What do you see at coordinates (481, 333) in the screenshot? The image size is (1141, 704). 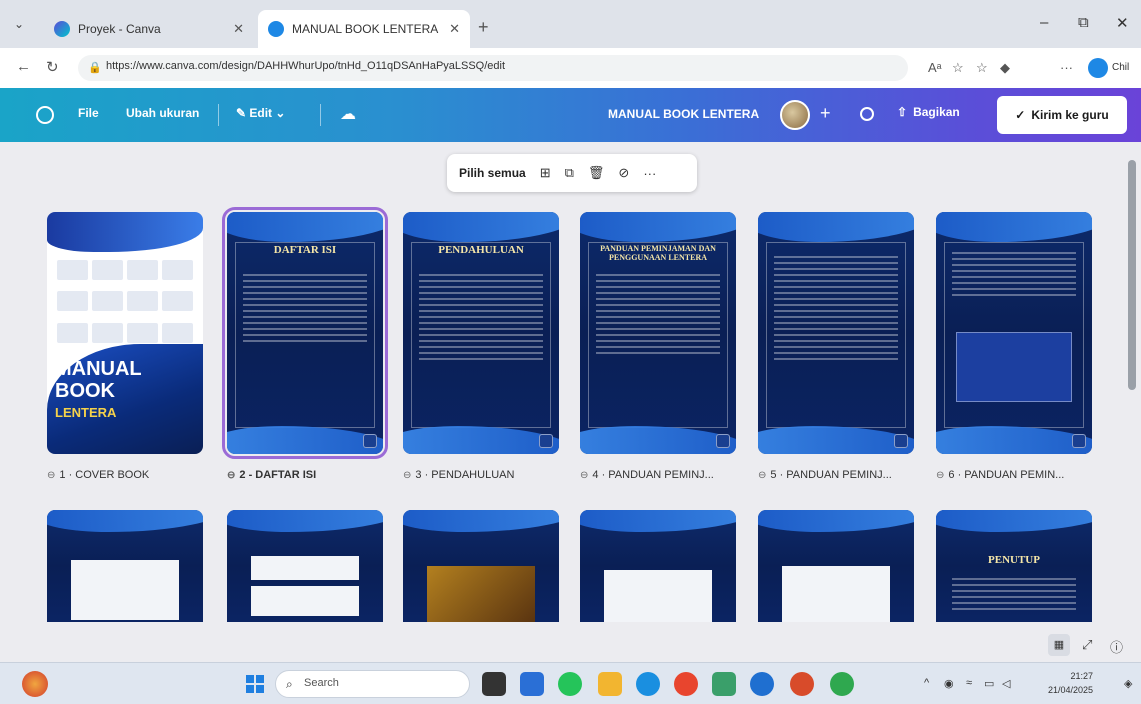 I see `page-thumbnail-3: PENDAHULUAN` at bounding box center [481, 333].